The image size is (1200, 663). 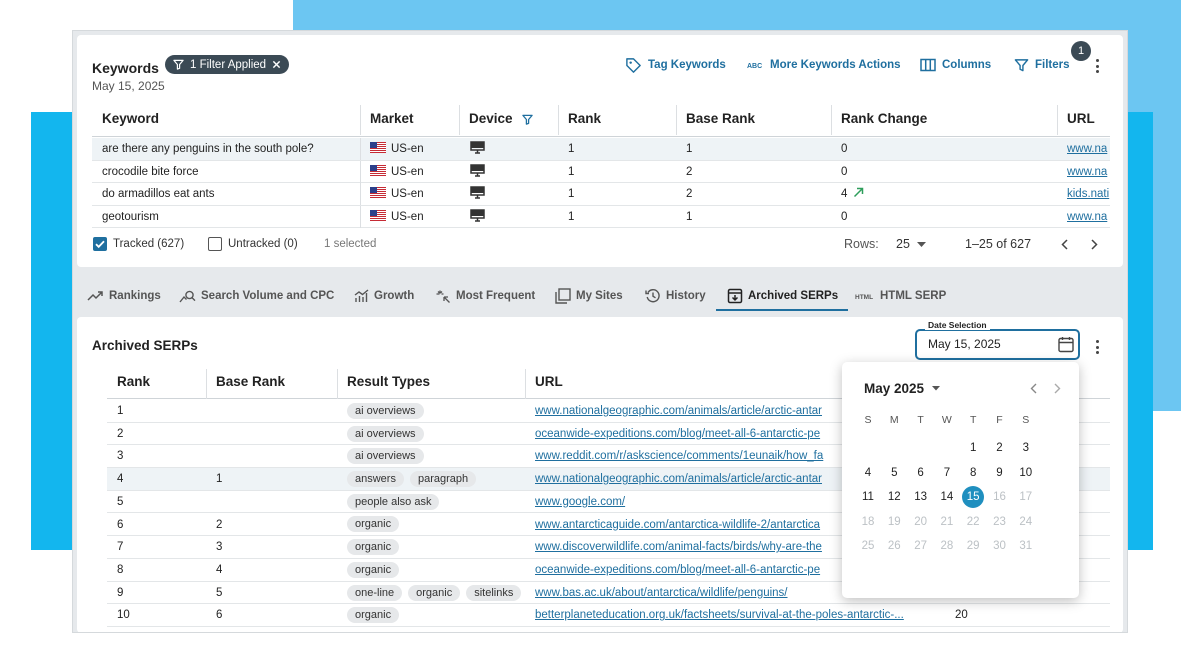 I want to click on previous-month-button, so click(x=1034, y=389).